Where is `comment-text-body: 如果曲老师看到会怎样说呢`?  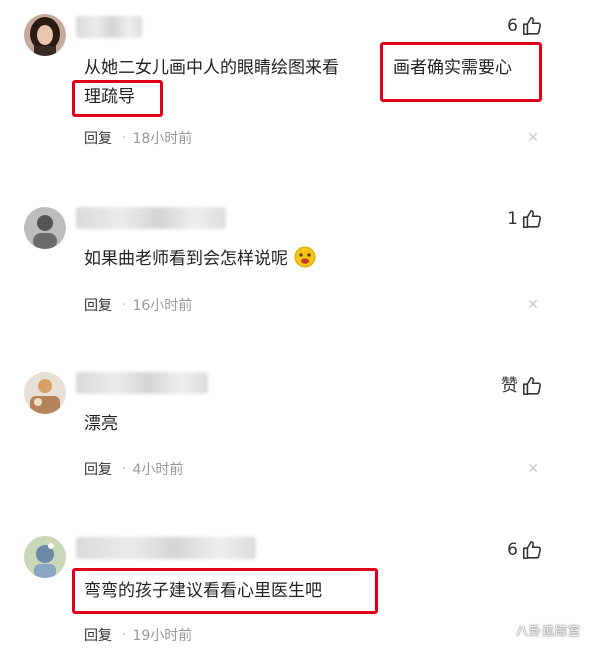
comment-text-body: 如果曲老师看到会怎样说呢 is located at coordinates (186, 259).